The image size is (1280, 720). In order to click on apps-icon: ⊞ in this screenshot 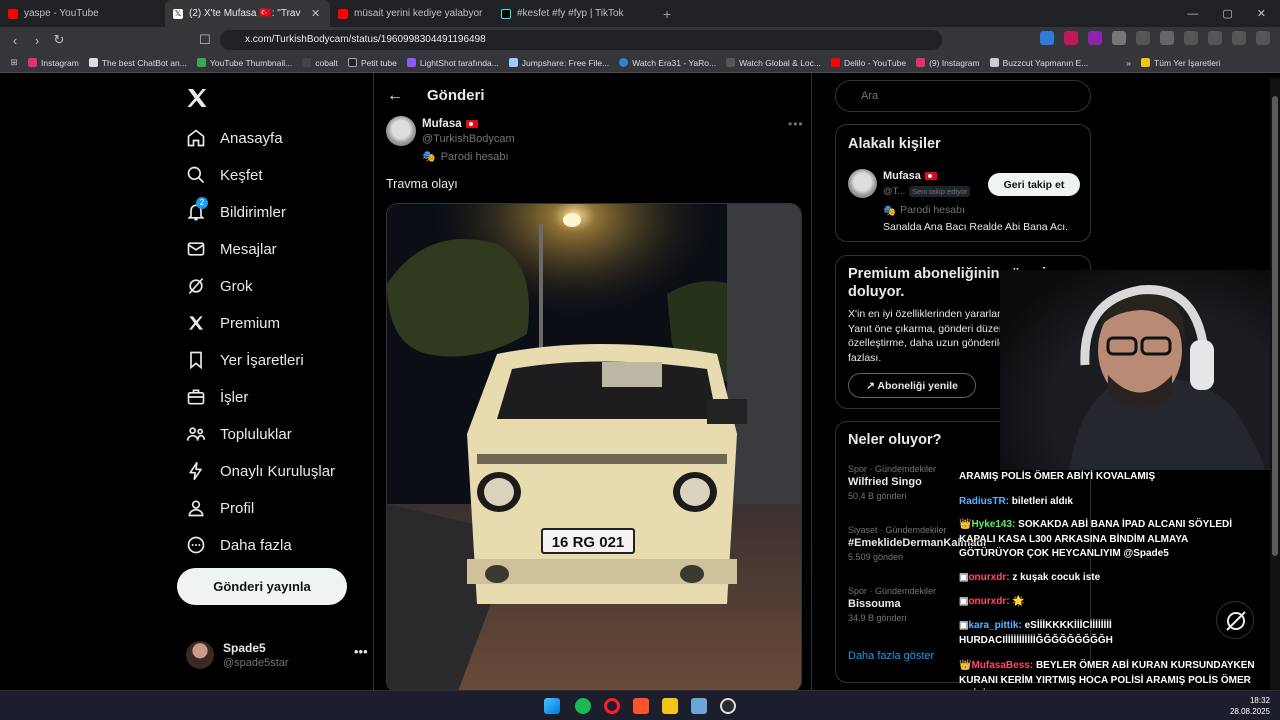, I will do `click(14, 62)`.